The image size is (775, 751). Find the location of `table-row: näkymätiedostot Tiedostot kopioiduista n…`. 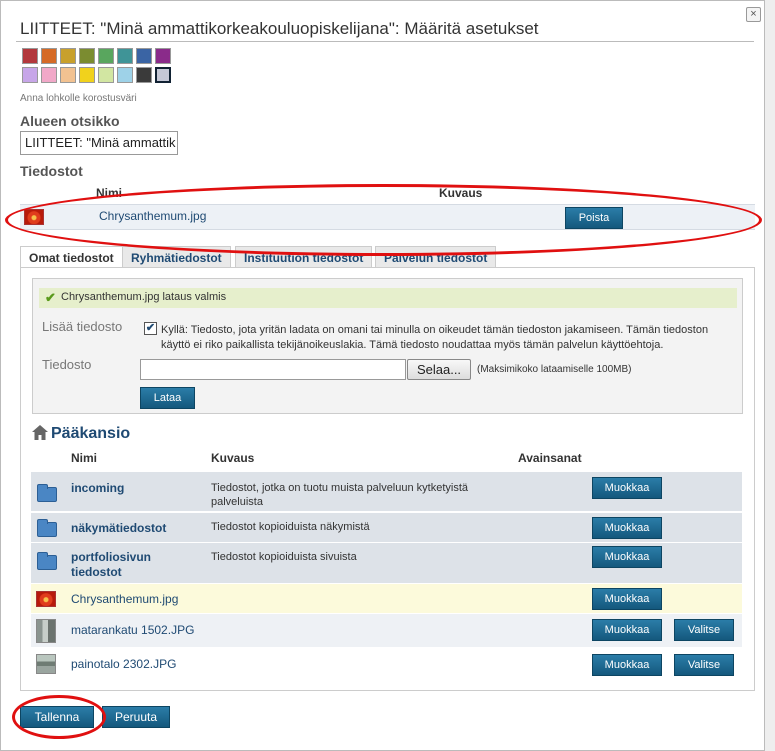

table-row: näkymätiedostot Tiedostot kopioiduista n… is located at coordinates (386, 527).